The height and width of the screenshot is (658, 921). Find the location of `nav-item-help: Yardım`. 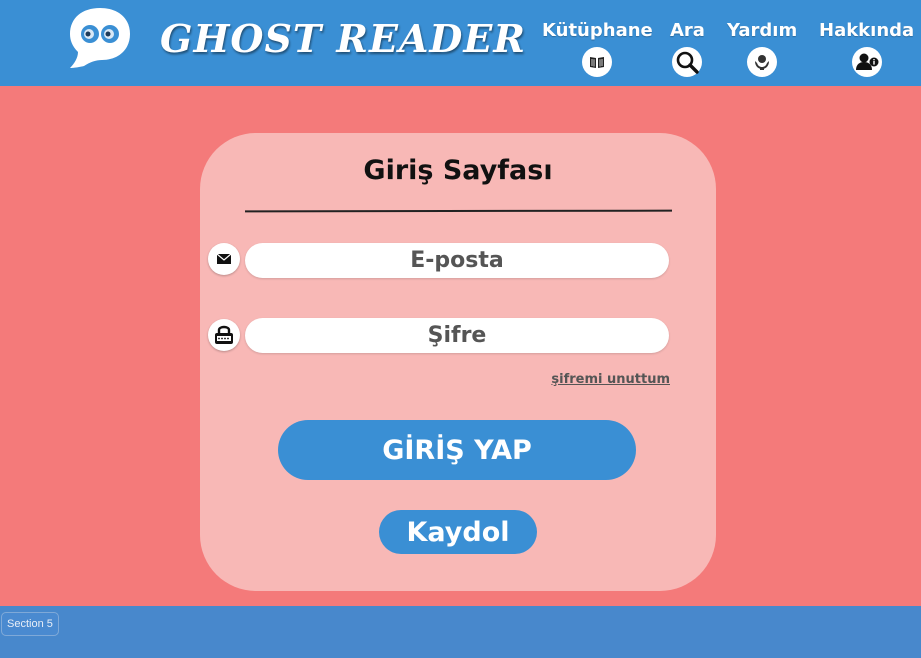

nav-item-help: Yardım is located at coordinates (762, 48).